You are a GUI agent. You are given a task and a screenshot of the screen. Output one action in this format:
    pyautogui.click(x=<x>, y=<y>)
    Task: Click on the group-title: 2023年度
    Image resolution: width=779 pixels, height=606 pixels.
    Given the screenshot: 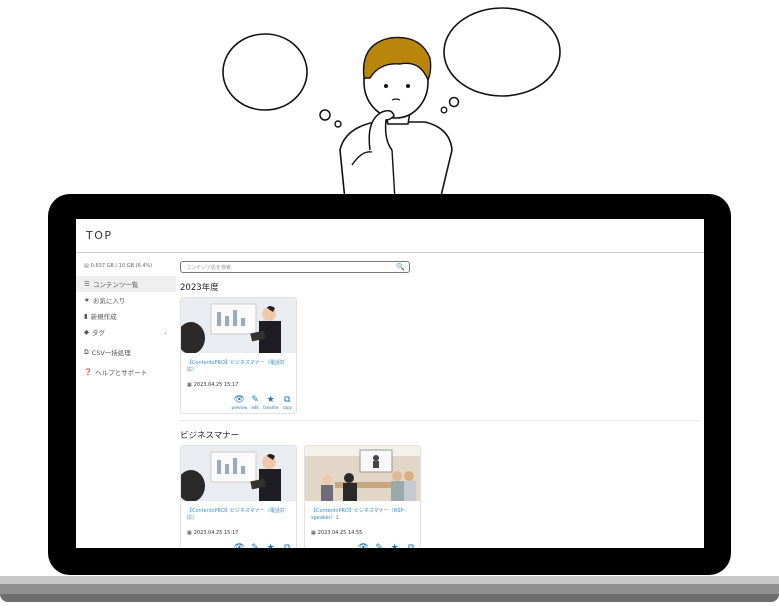 What is the action you would take?
    pyautogui.click(x=199, y=288)
    